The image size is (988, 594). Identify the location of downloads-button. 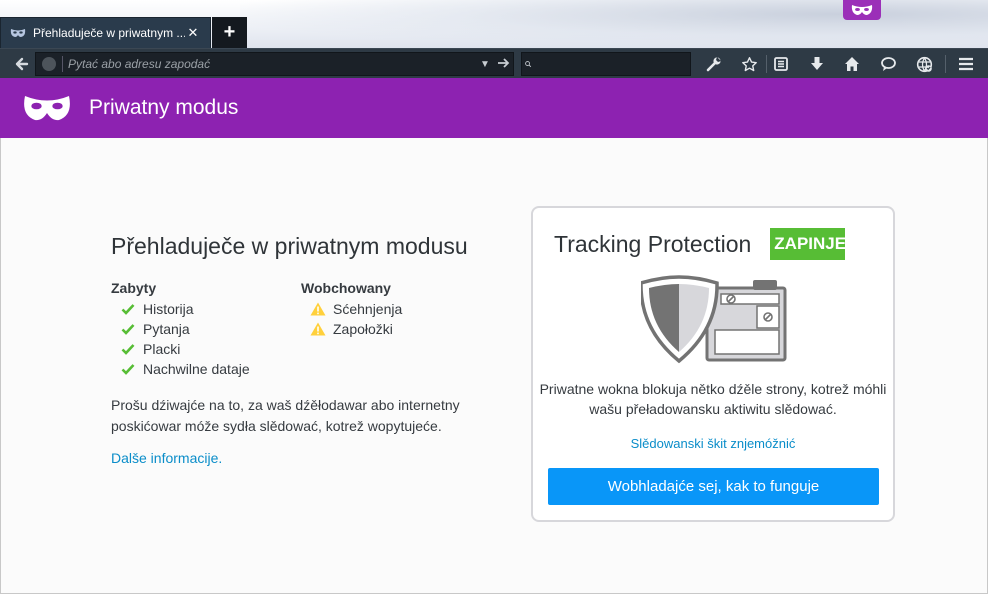
(817, 64).